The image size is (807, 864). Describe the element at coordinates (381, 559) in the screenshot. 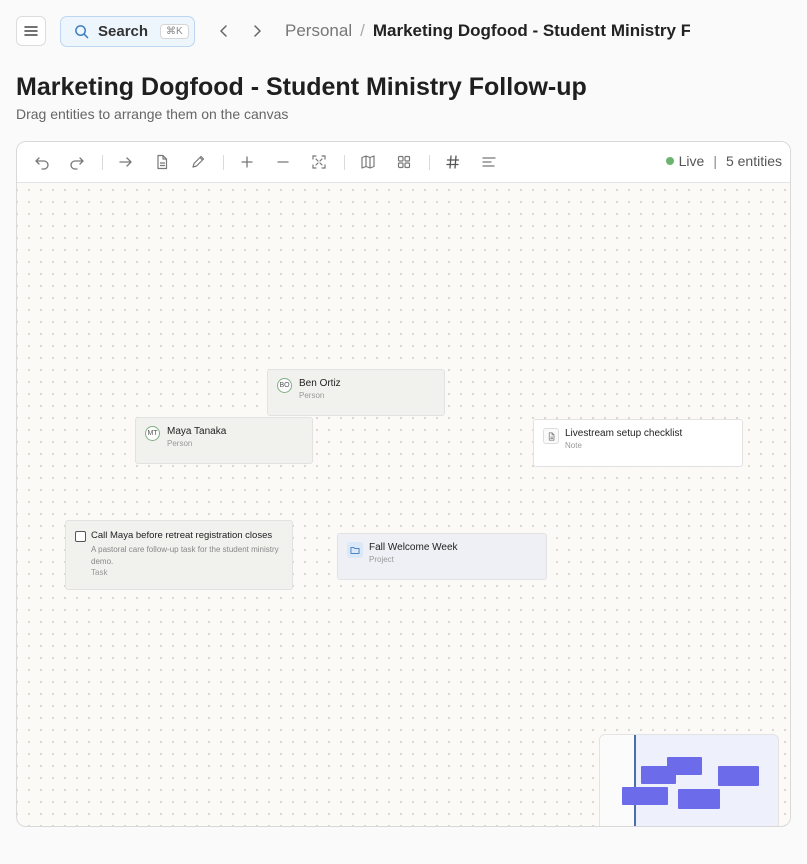

I see `entity-type: Project` at that location.